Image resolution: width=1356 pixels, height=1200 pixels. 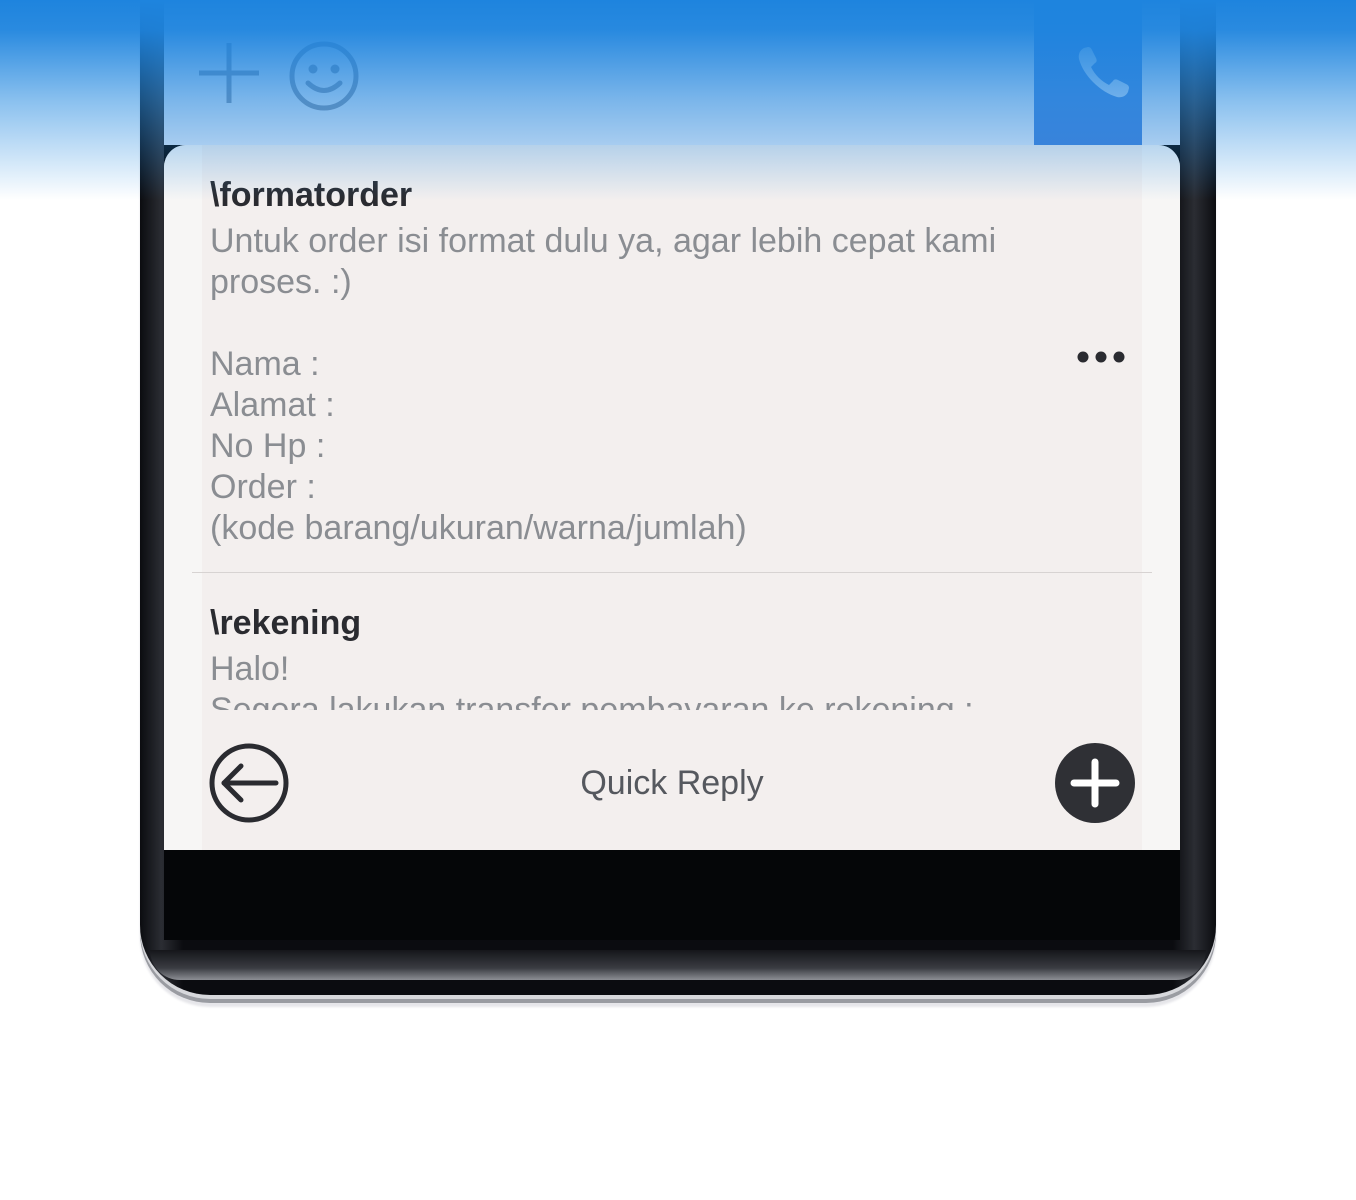 I want to click on phone-icon, so click(x=1103, y=72).